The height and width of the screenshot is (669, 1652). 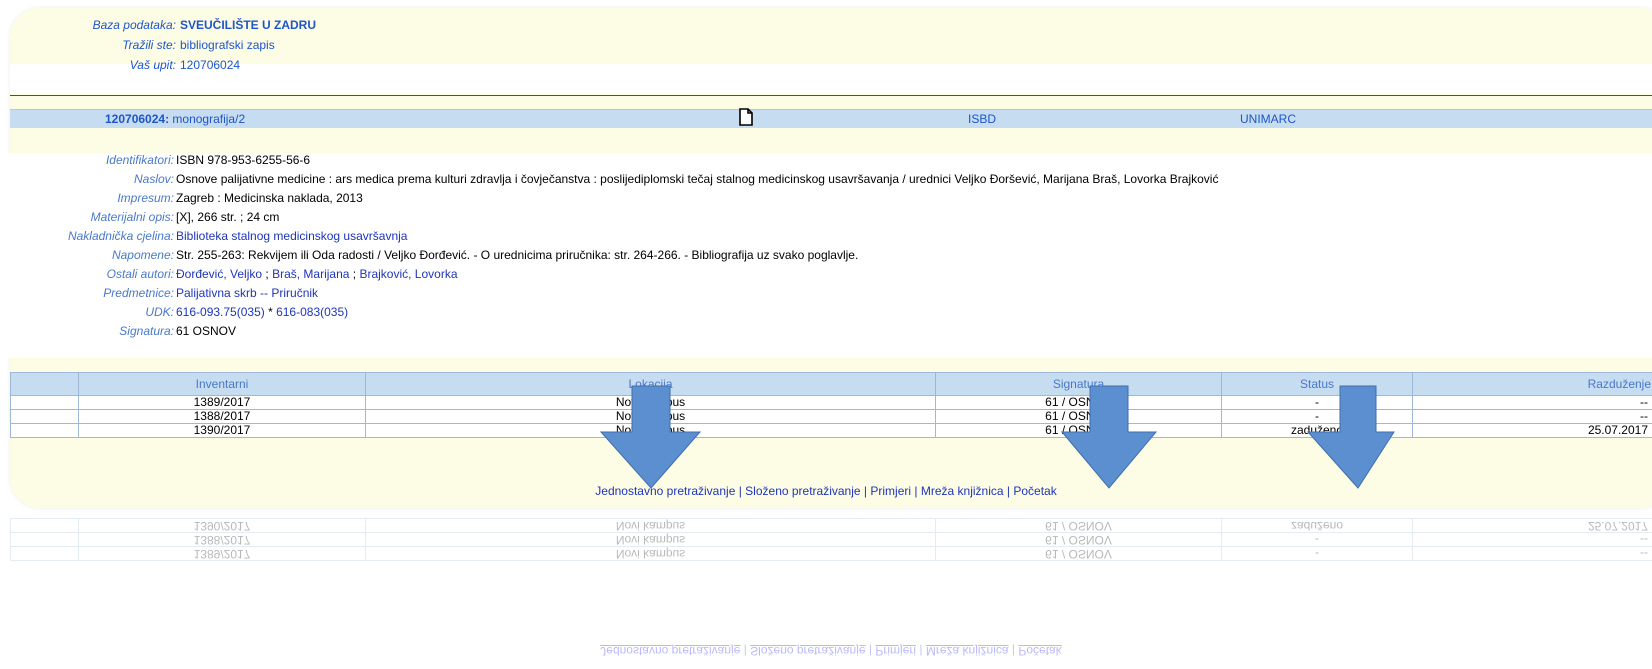 What do you see at coordinates (1040, 651) in the screenshot?
I see `reflection-link: Početak` at bounding box center [1040, 651].